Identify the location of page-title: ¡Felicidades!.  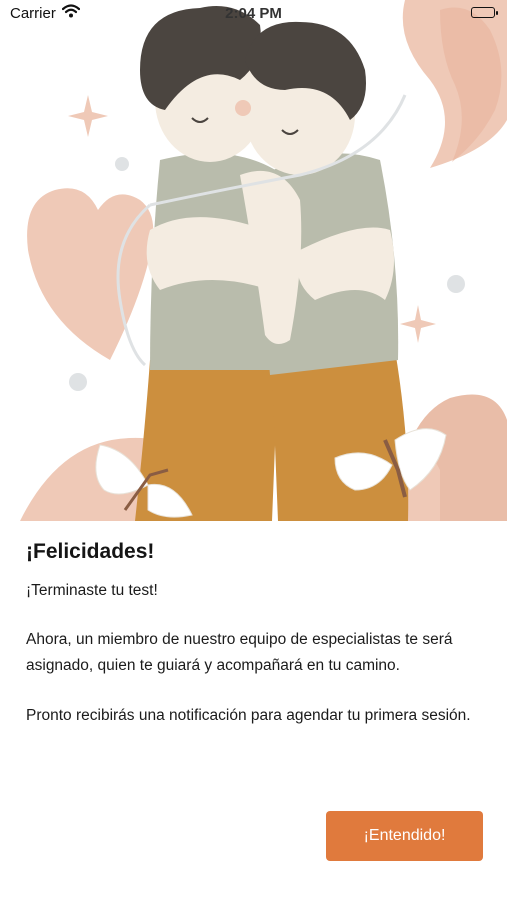
(90, 551).